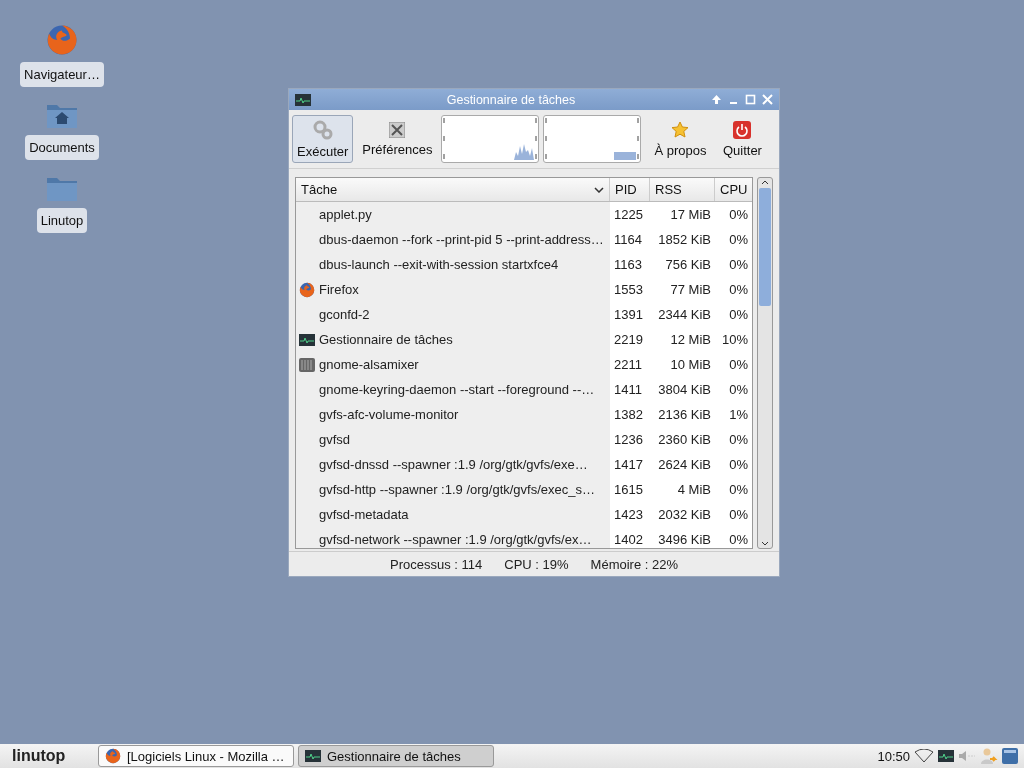 The image size is (1024, 768). What do you see at coordinates (734, 340) in the screenshot?
I see `table-cell-text: 10%` at bounding box center [734, 340].